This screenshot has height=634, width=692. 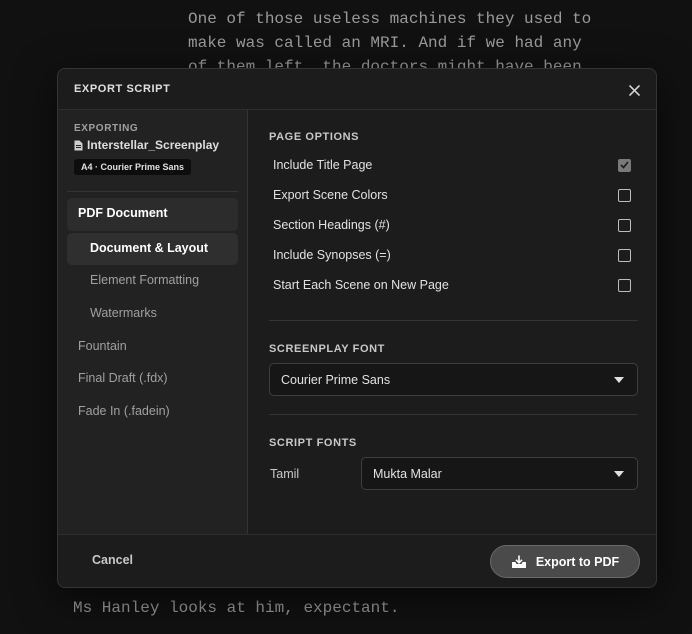 I want to click on option-label: Include Title Page, so click(x=323, y=165).